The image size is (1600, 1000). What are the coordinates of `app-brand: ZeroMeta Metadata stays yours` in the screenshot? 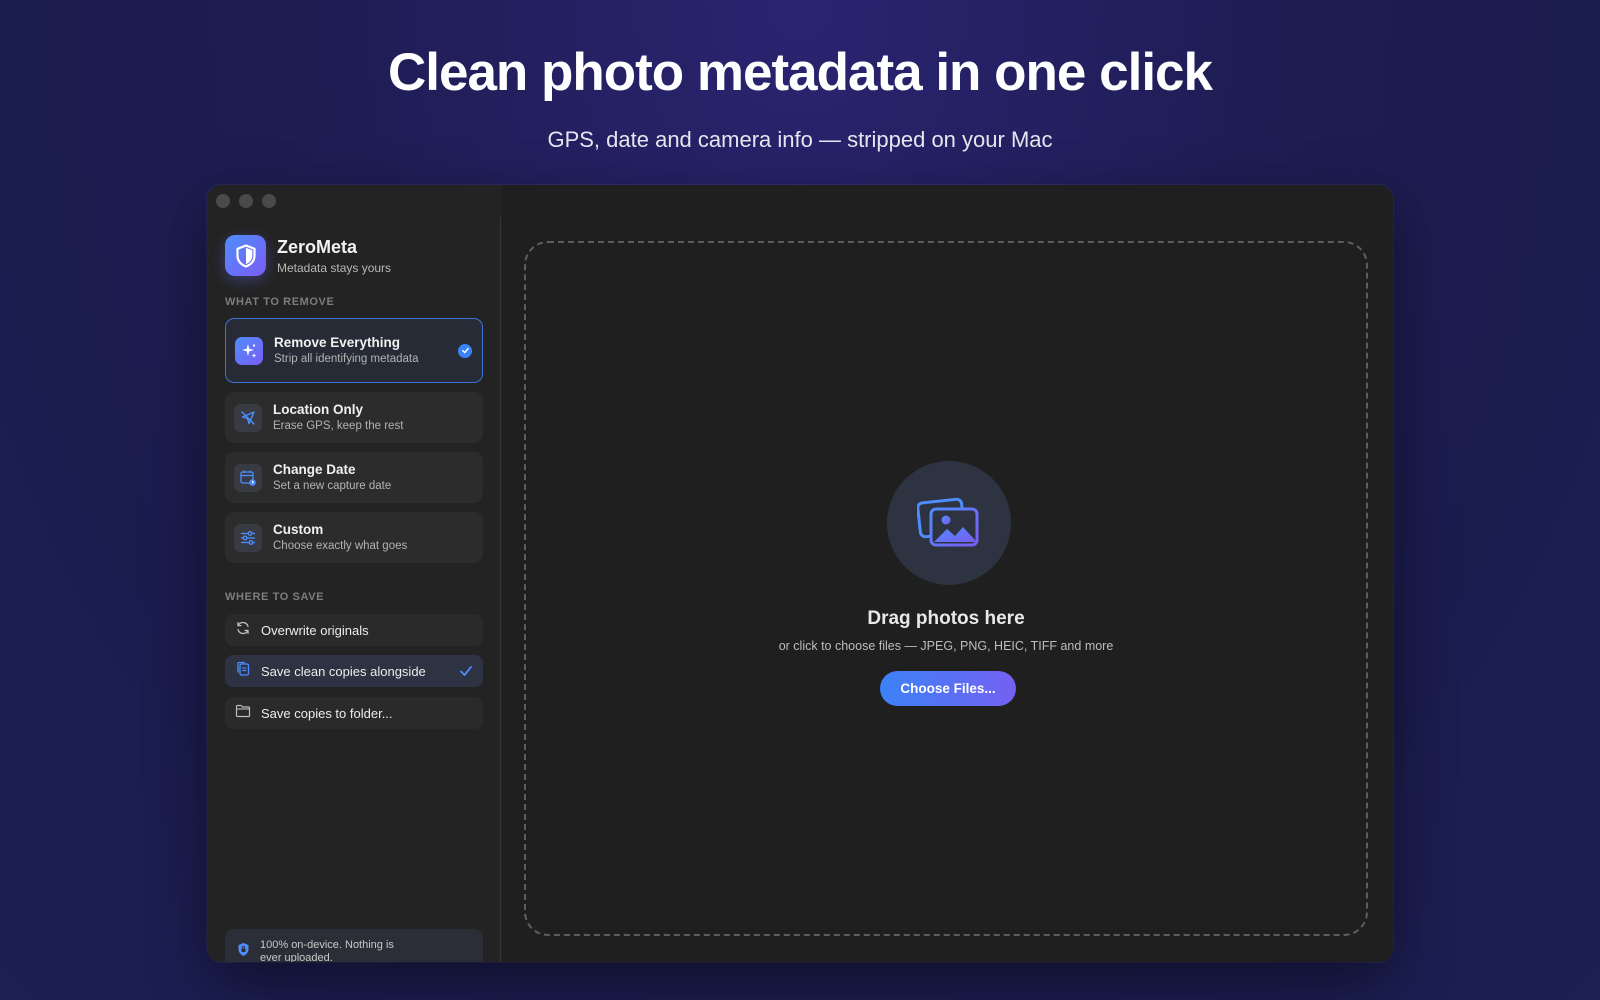 It's located at (308, 255).